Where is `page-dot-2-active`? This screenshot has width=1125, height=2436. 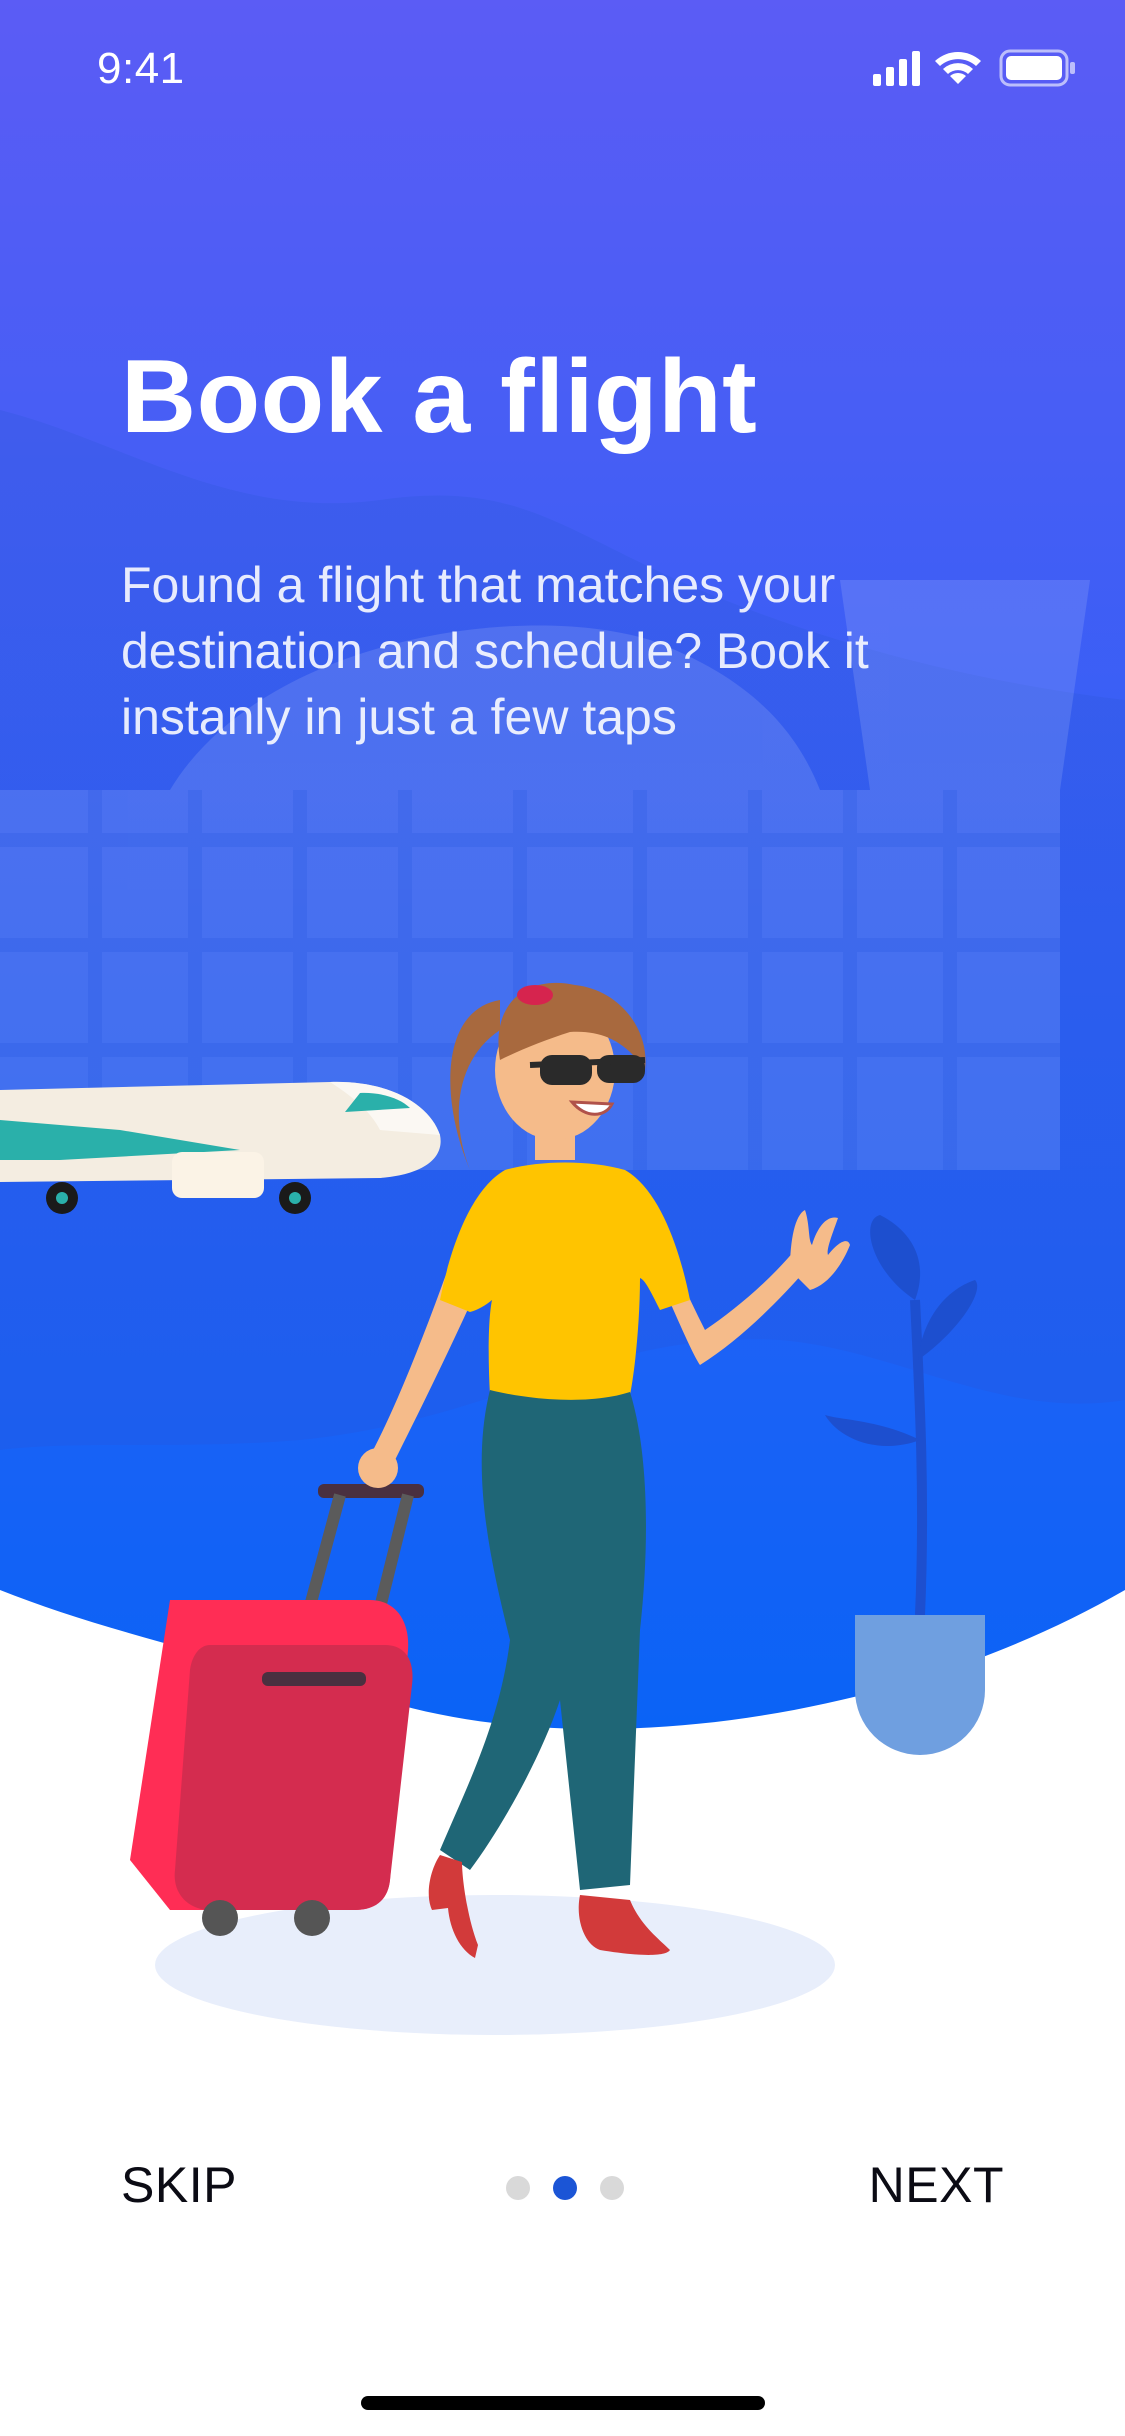
page-dot-2-active is located at coordinates (565, 2188).